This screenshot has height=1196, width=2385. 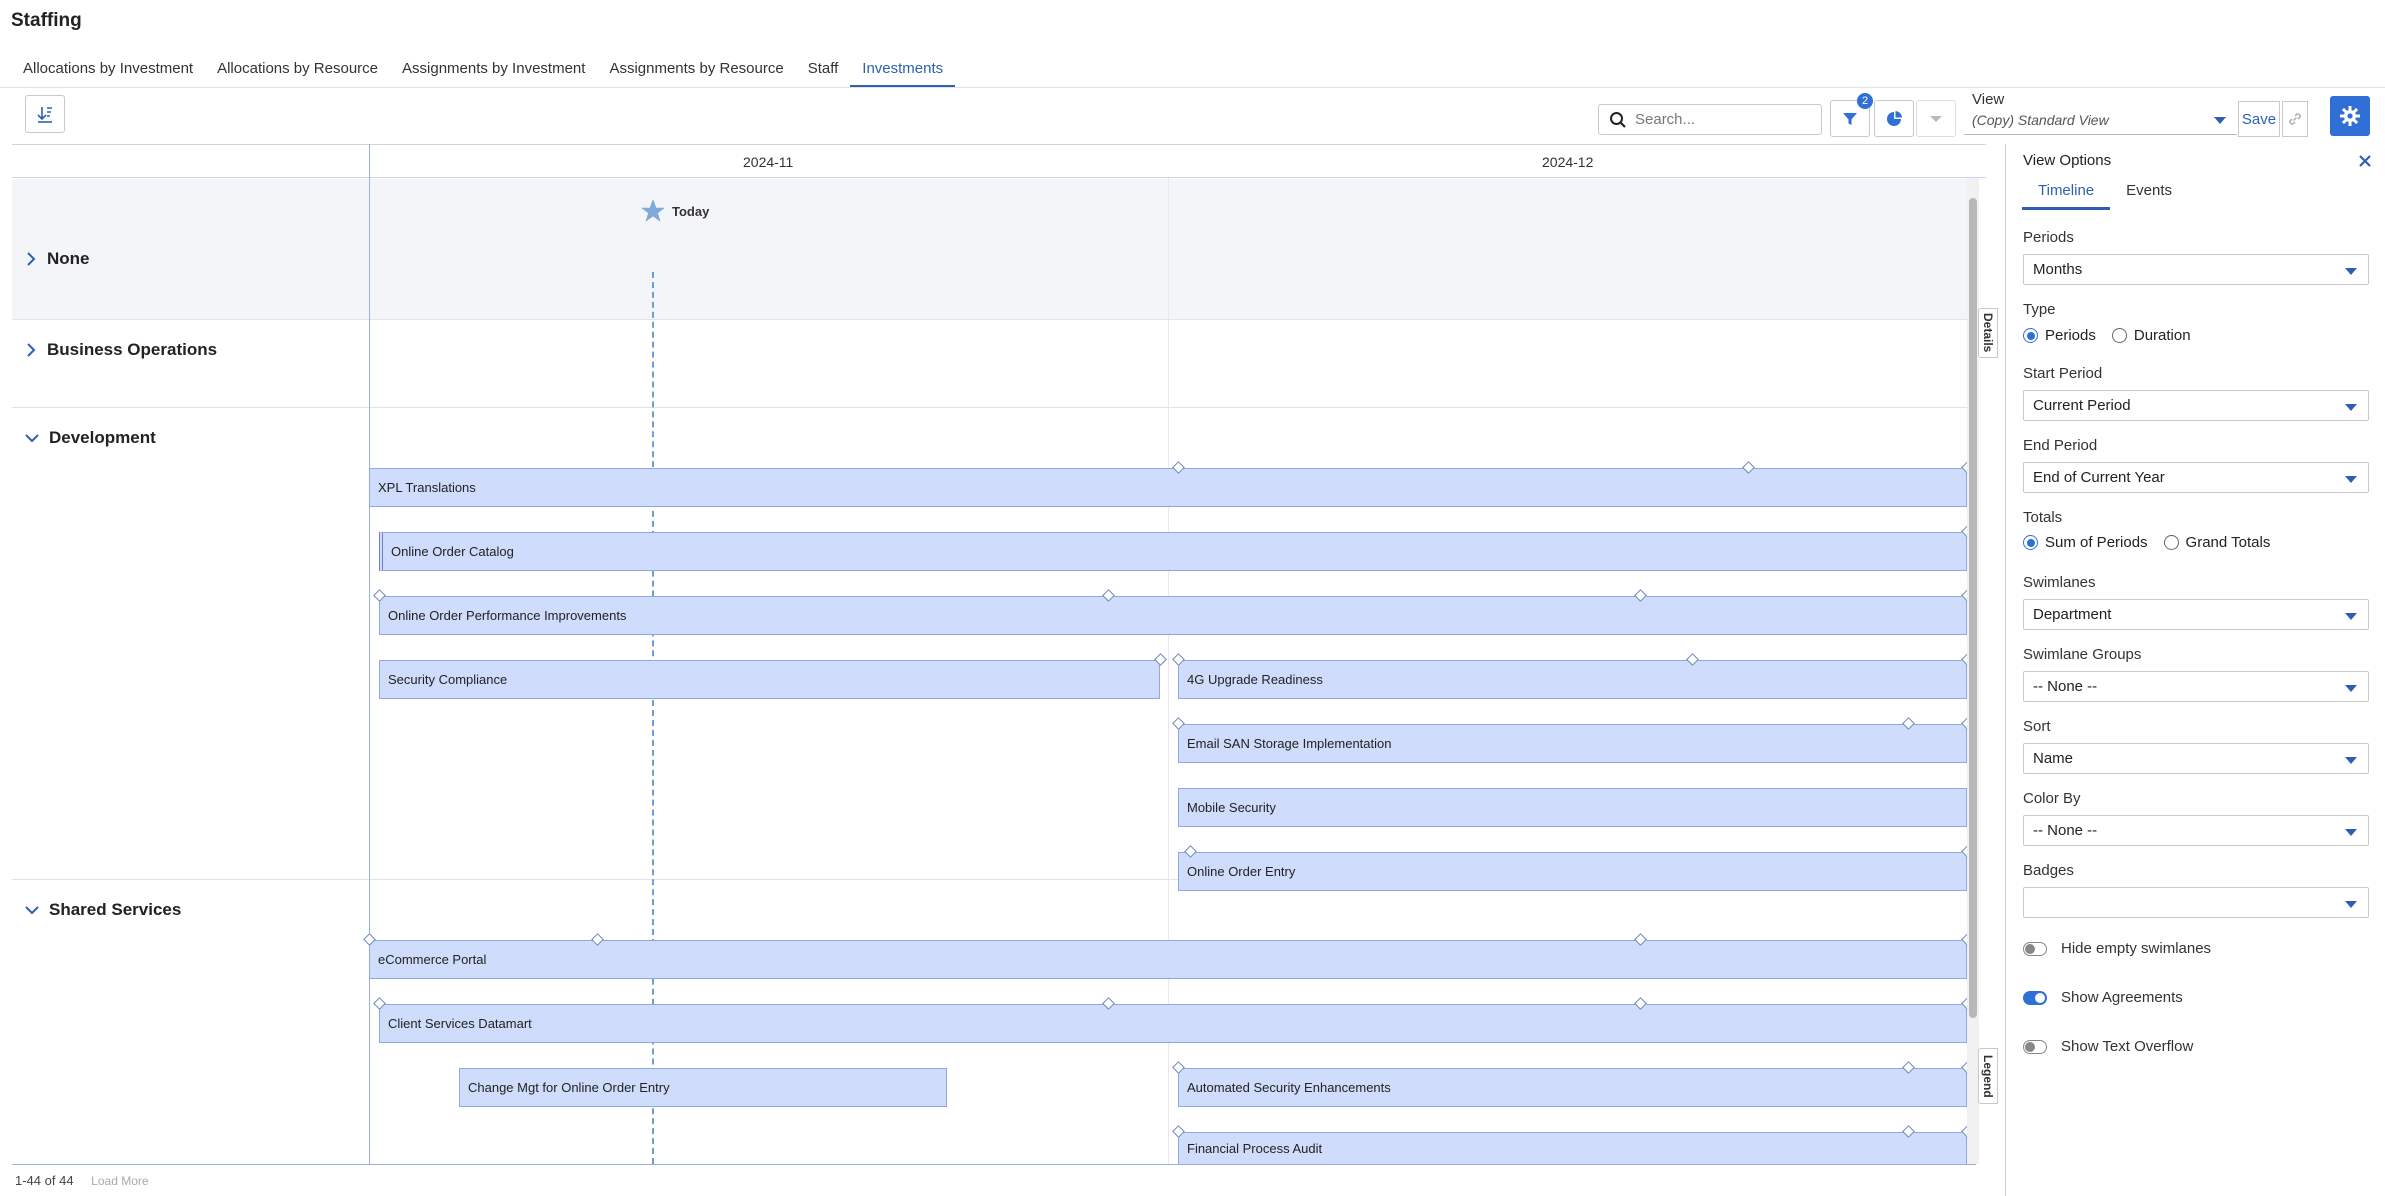 I want to click on investment-bar: Mobile Security, so click(x=1572, y=807).